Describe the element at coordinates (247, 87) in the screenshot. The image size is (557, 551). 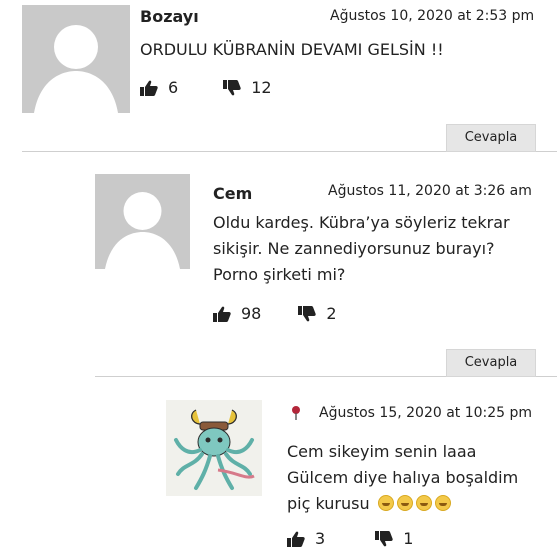
I see `dislike-button: 12` at that location.